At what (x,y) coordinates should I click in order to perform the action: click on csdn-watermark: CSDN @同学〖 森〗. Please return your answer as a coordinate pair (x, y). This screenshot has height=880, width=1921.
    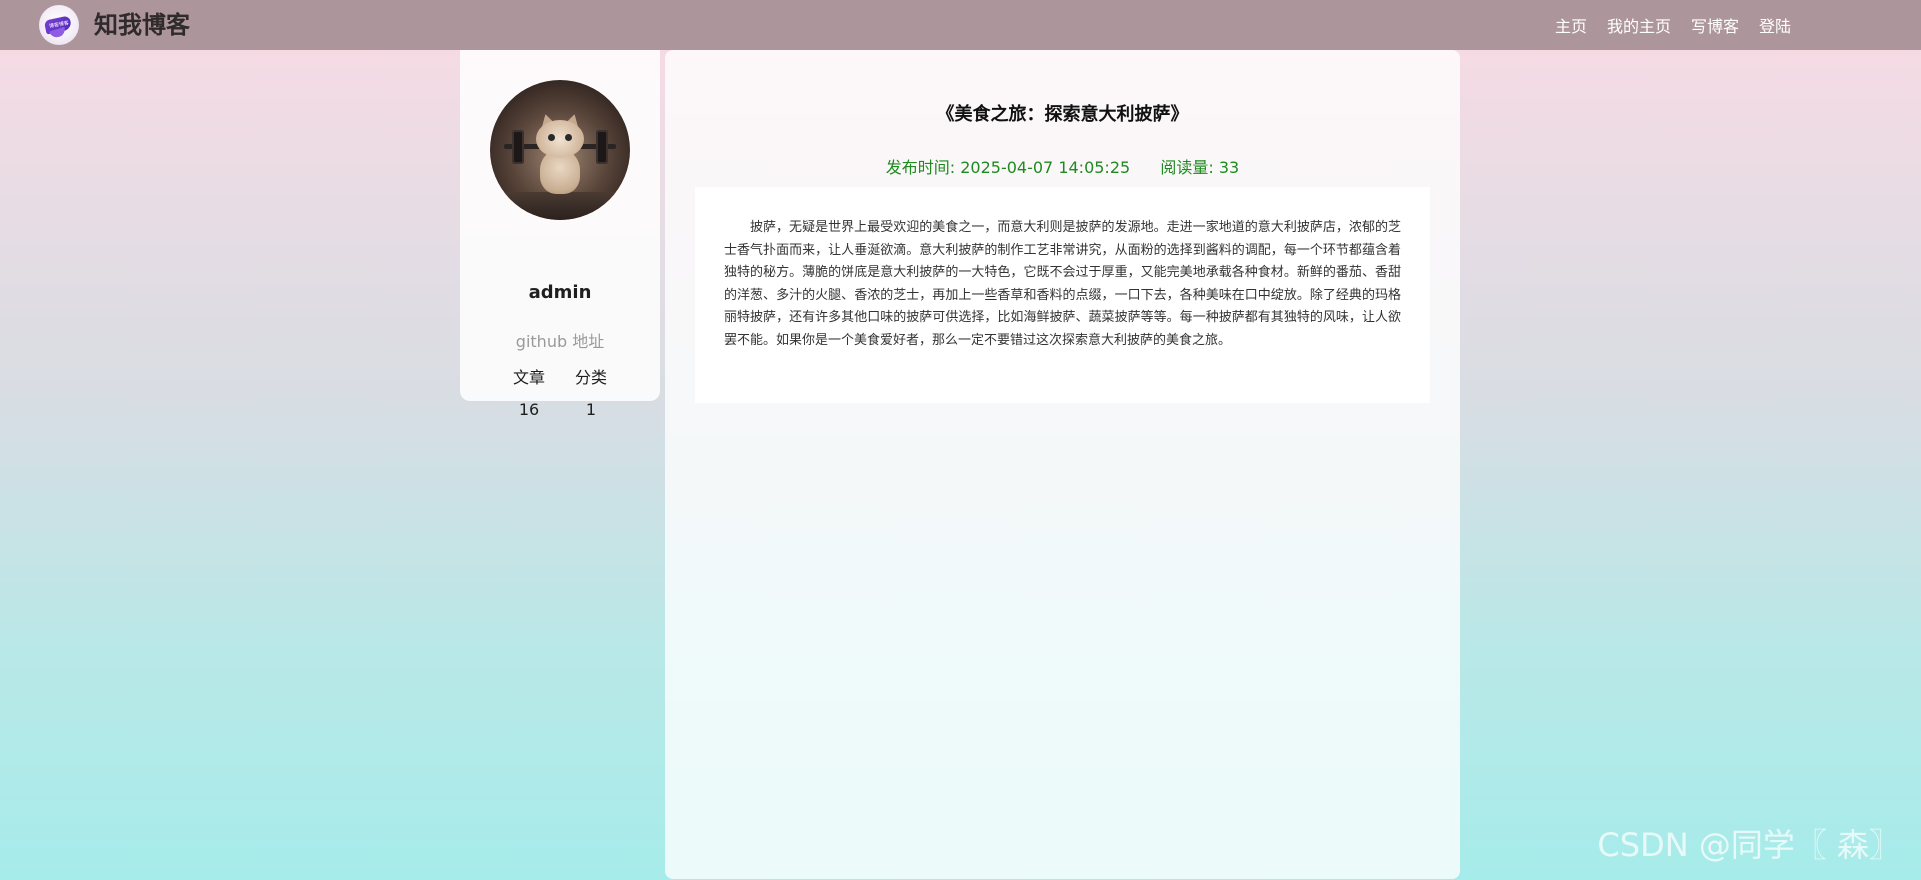
    Looking at the image, I should click on (1749, 845).